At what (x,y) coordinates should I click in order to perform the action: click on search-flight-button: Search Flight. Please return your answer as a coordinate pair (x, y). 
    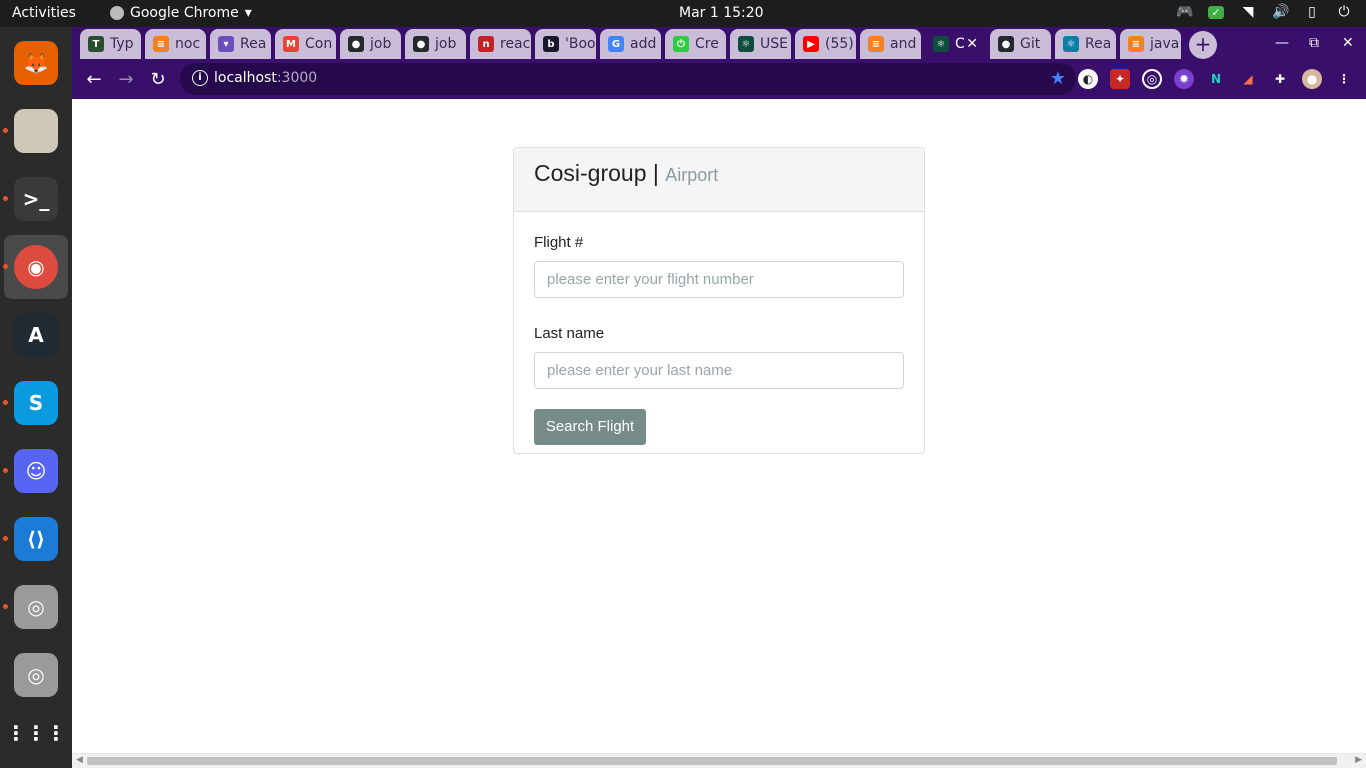
    Looking at the image, I should click on (590, 426).